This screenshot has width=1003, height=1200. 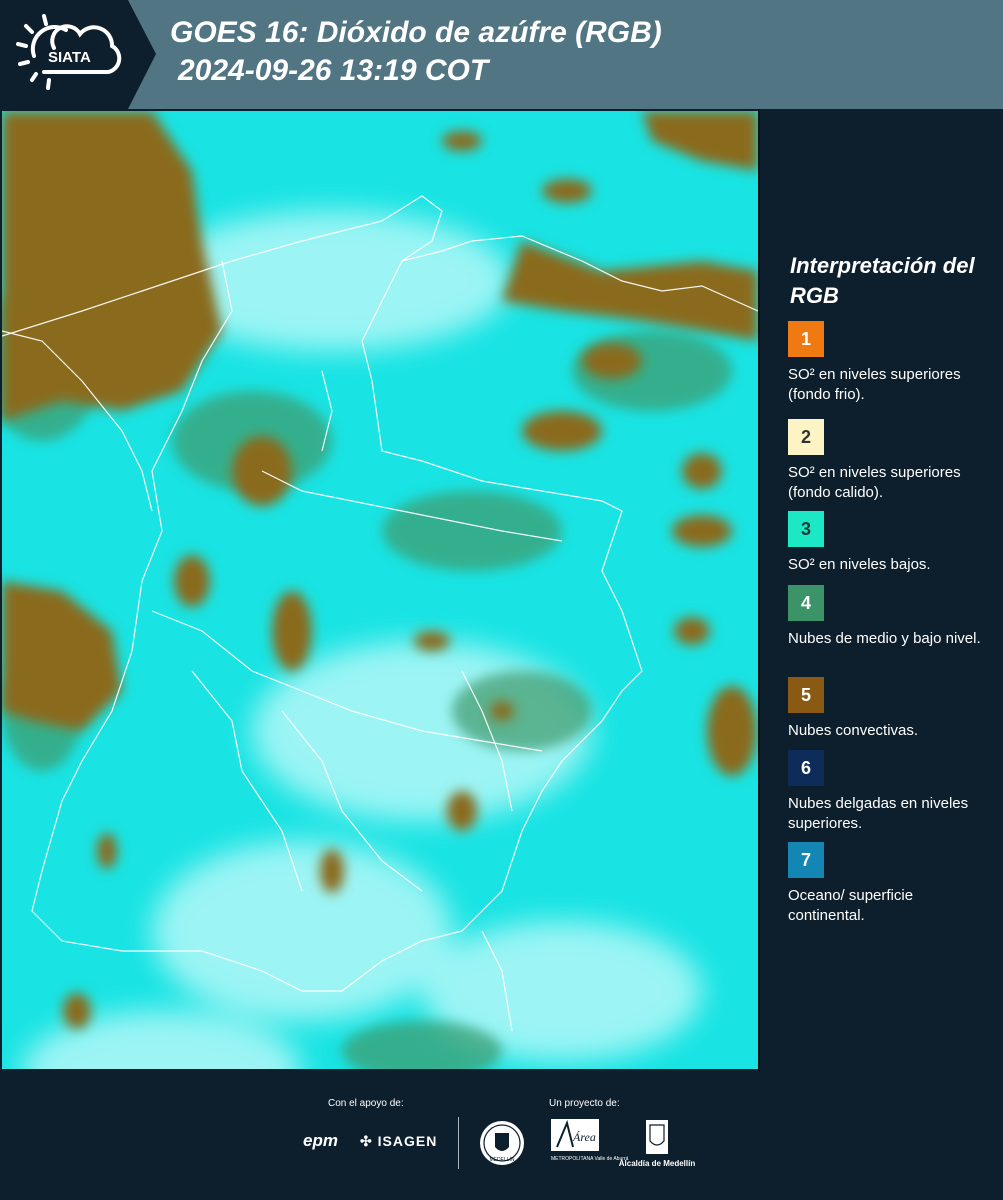 I want to click on legend-swatch-2: 2, so click(x=806, y=437).